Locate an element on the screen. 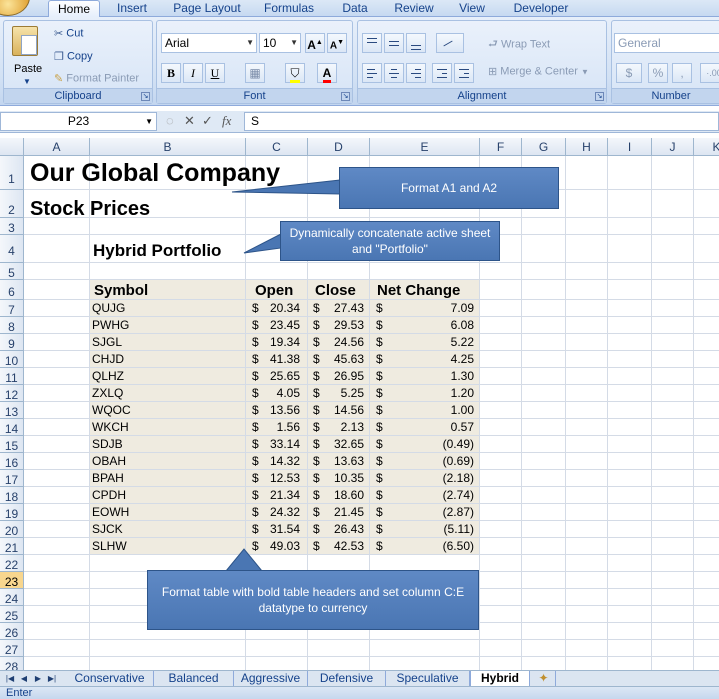  prev-sheet-icon: ◀ is located at coordinates (24, 679).